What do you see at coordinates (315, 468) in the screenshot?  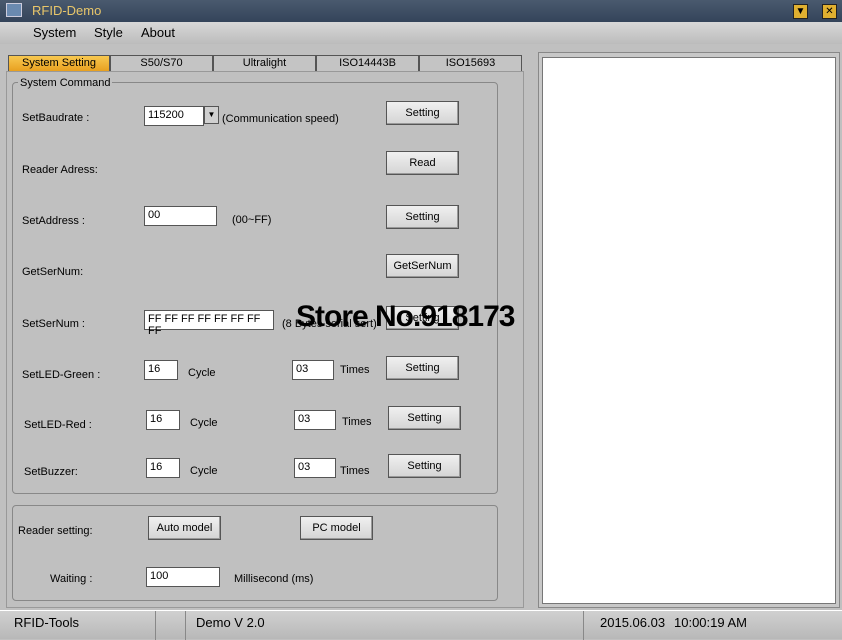 I see `buzzer-times-input: 03` at bounding box center [315, 468].